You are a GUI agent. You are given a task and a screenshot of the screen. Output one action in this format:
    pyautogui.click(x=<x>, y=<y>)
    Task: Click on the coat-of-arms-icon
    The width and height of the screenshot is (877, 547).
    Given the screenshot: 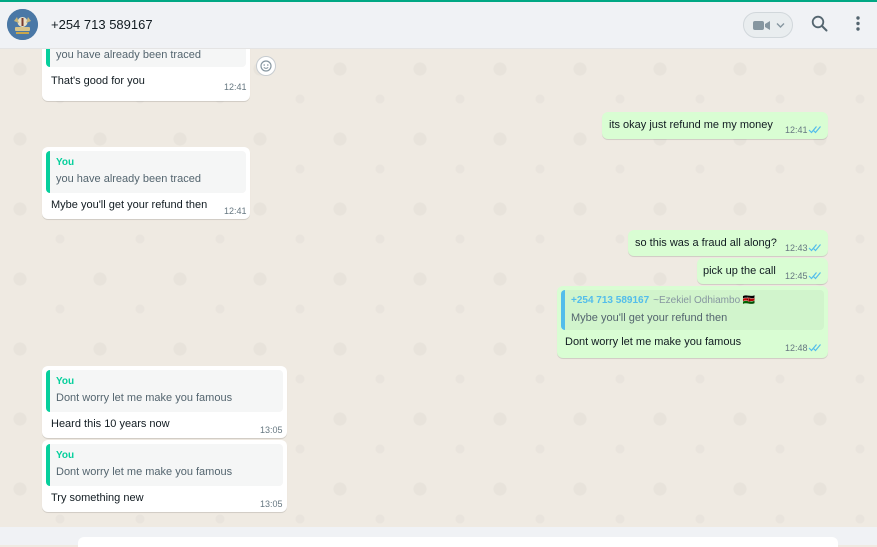 What is the action you would take?
    pyautogui.click(x=22, y=24)
    